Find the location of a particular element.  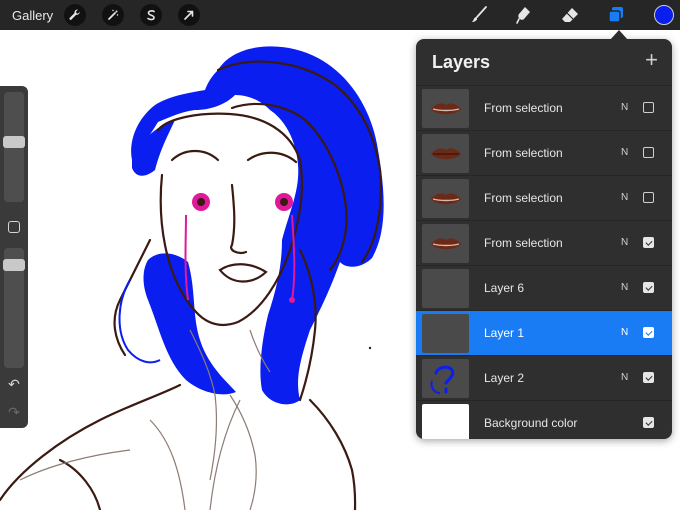

layer-name: Layer 6 is located at coordinates (504, 288).